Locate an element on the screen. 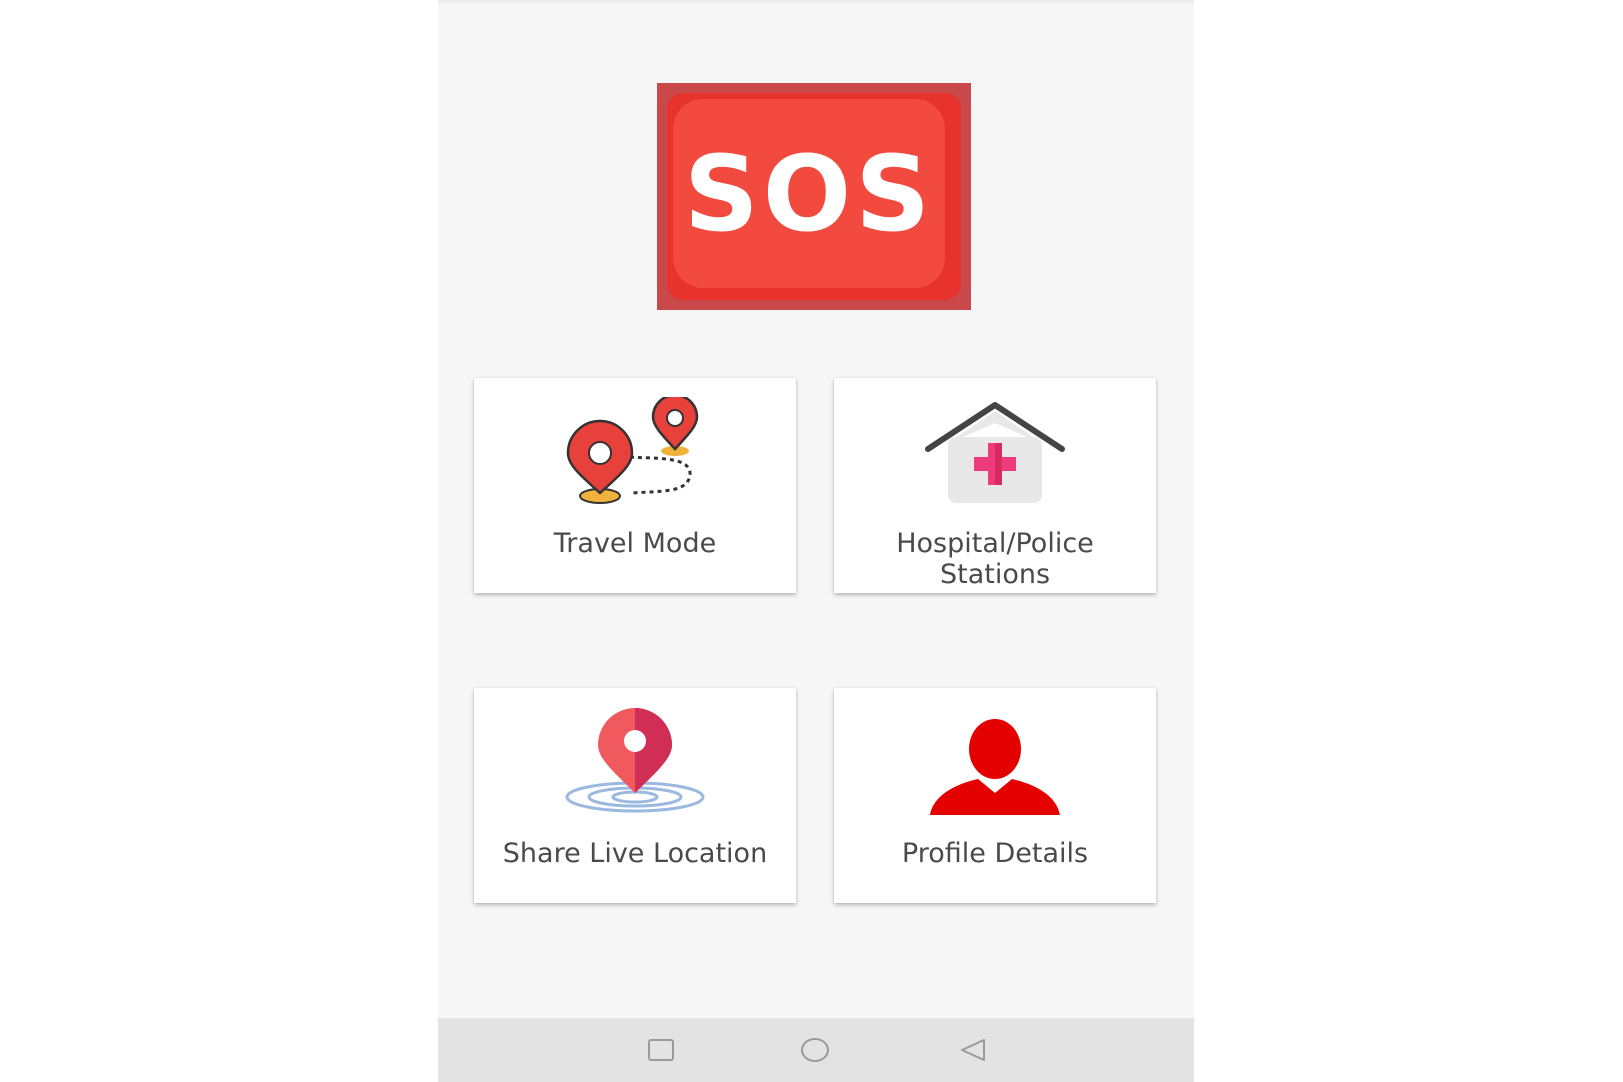  sos-button-body: SOS is located at coordinates (814, 196).